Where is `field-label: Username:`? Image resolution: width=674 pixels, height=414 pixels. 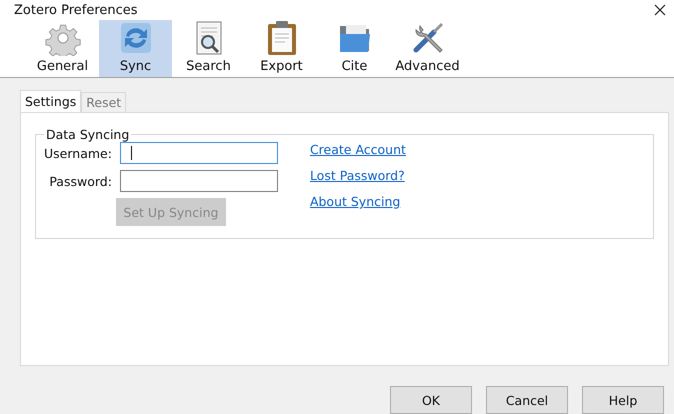
field-label: Username: is located at coordinates (78, 153).